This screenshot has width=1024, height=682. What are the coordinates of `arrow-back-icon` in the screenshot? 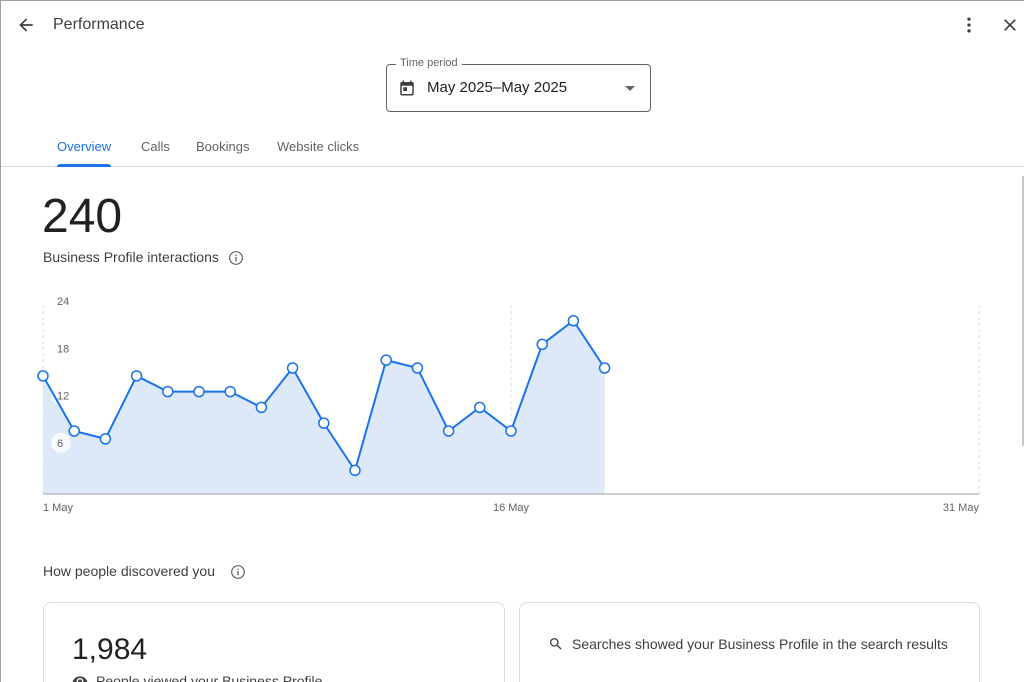 It's located at (26, 25).